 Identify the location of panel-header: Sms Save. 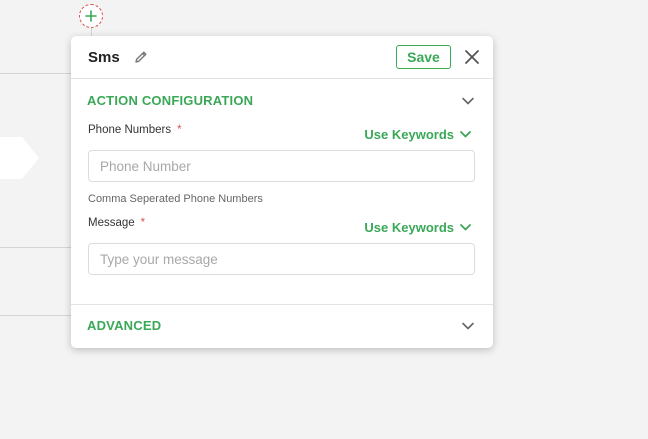
(282, 57).